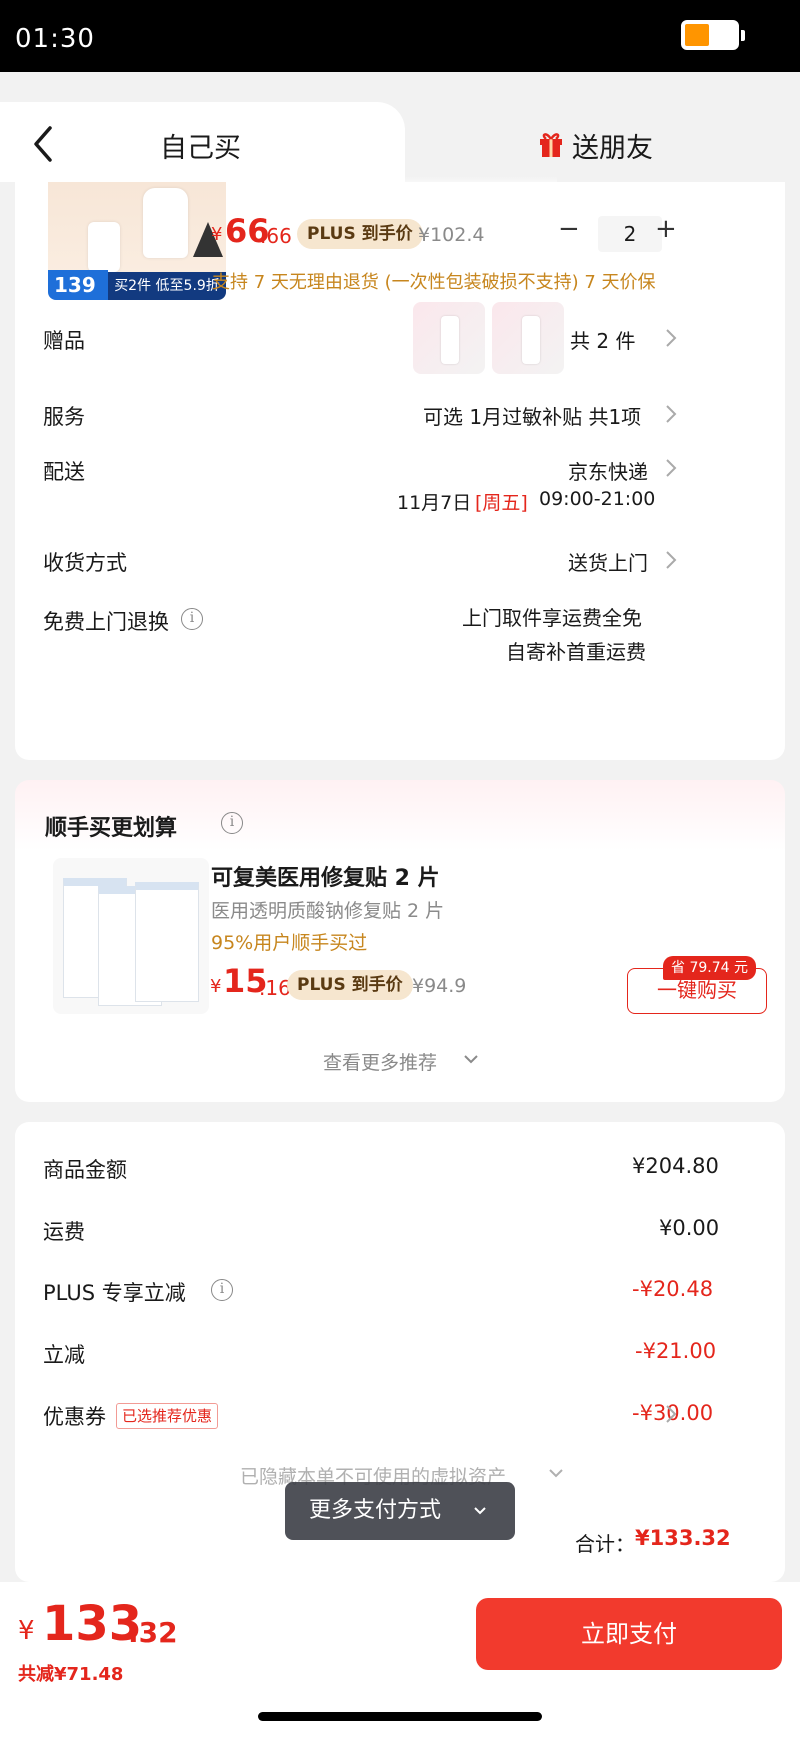  Describe the element at coordinates (350, 985) in the screenshot. I see `recommend-plus-tag: PLUS 到手价` at that location.